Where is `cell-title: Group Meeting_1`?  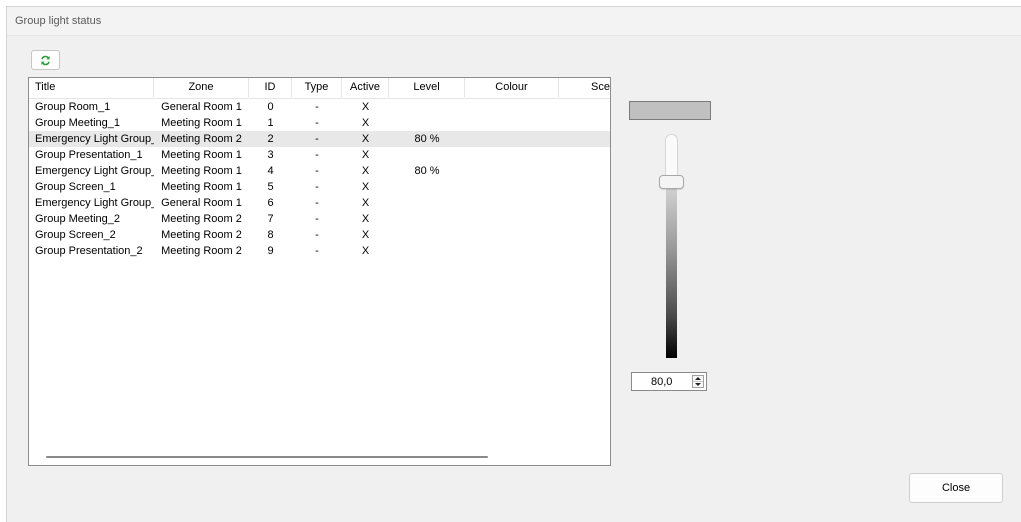
cell-title: Group Meeting_1 is located at coordinates (77, 123).